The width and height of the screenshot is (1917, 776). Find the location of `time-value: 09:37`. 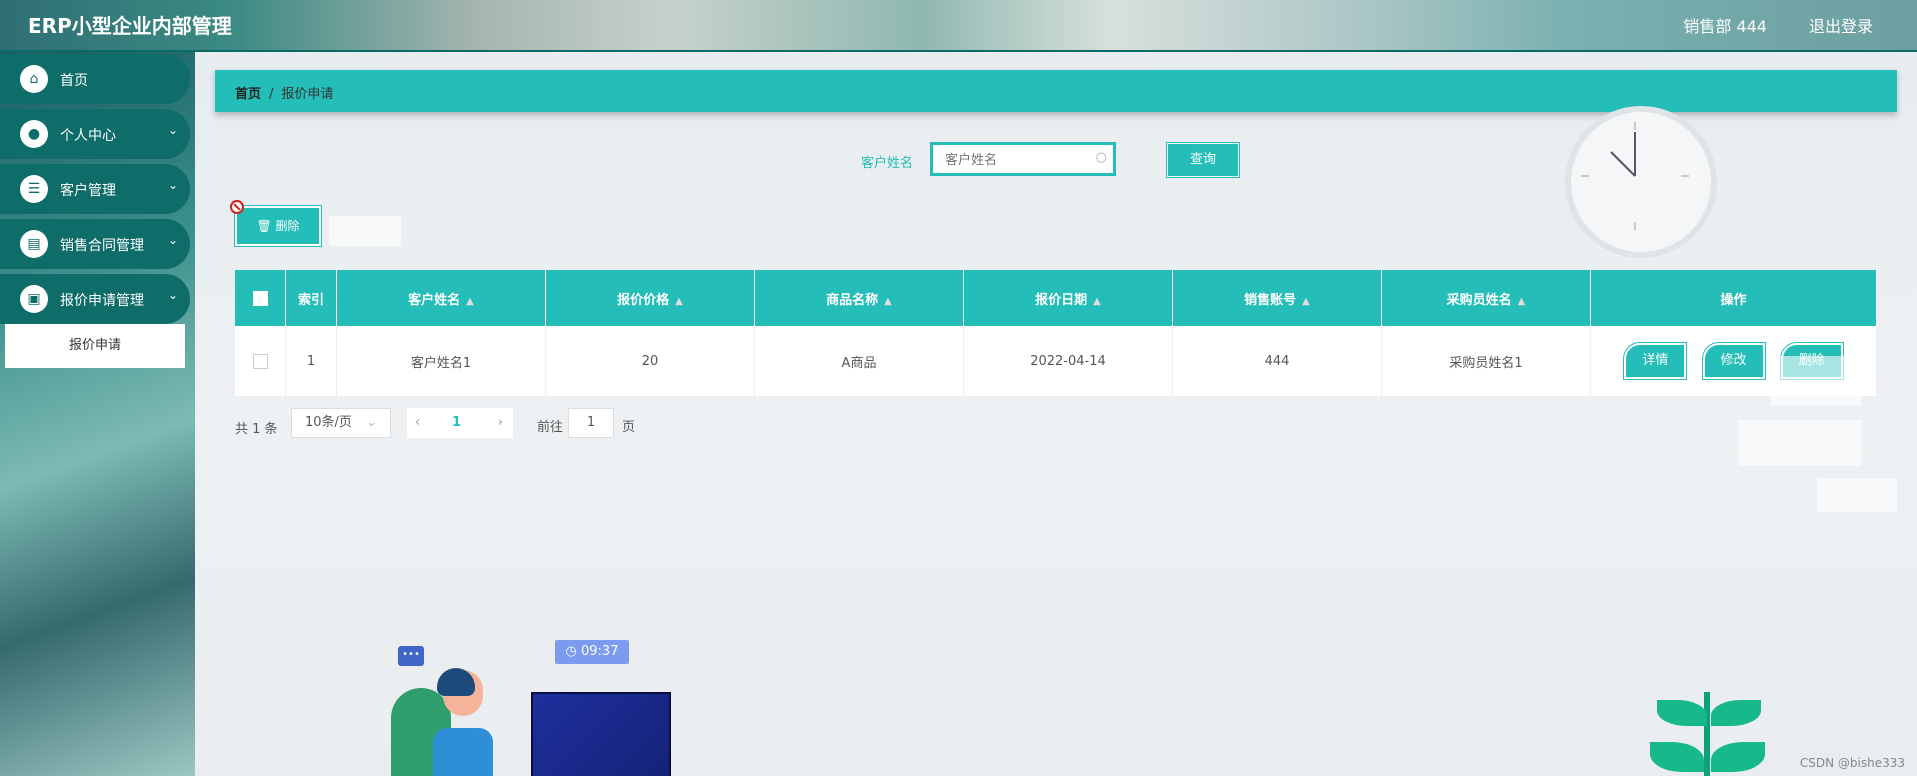

time-value: 09:37 is located at coordinates (600, 651).